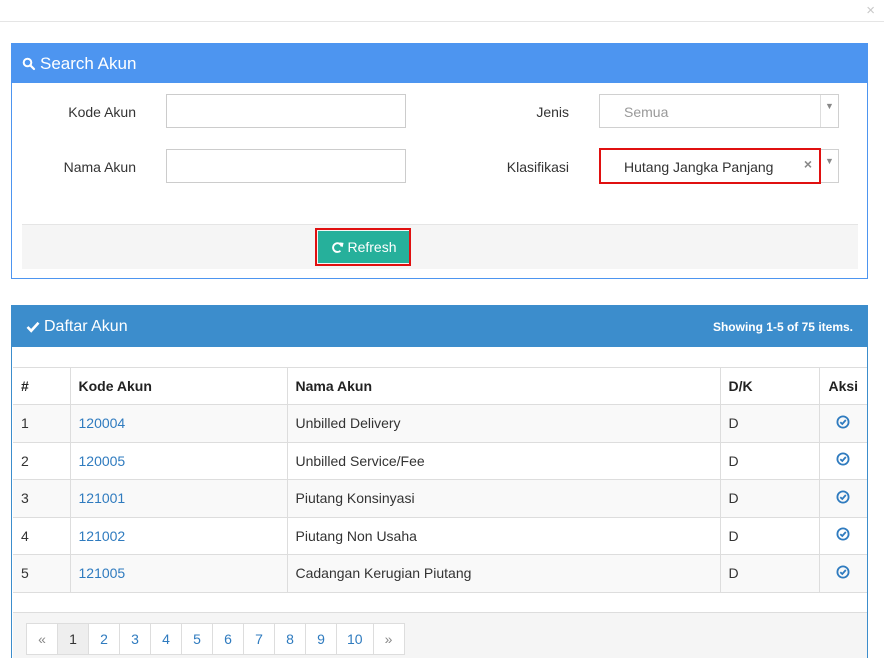  Describe the element at coordinates (41, 423) in the screenshot. I see `row-number: 1` at that location.